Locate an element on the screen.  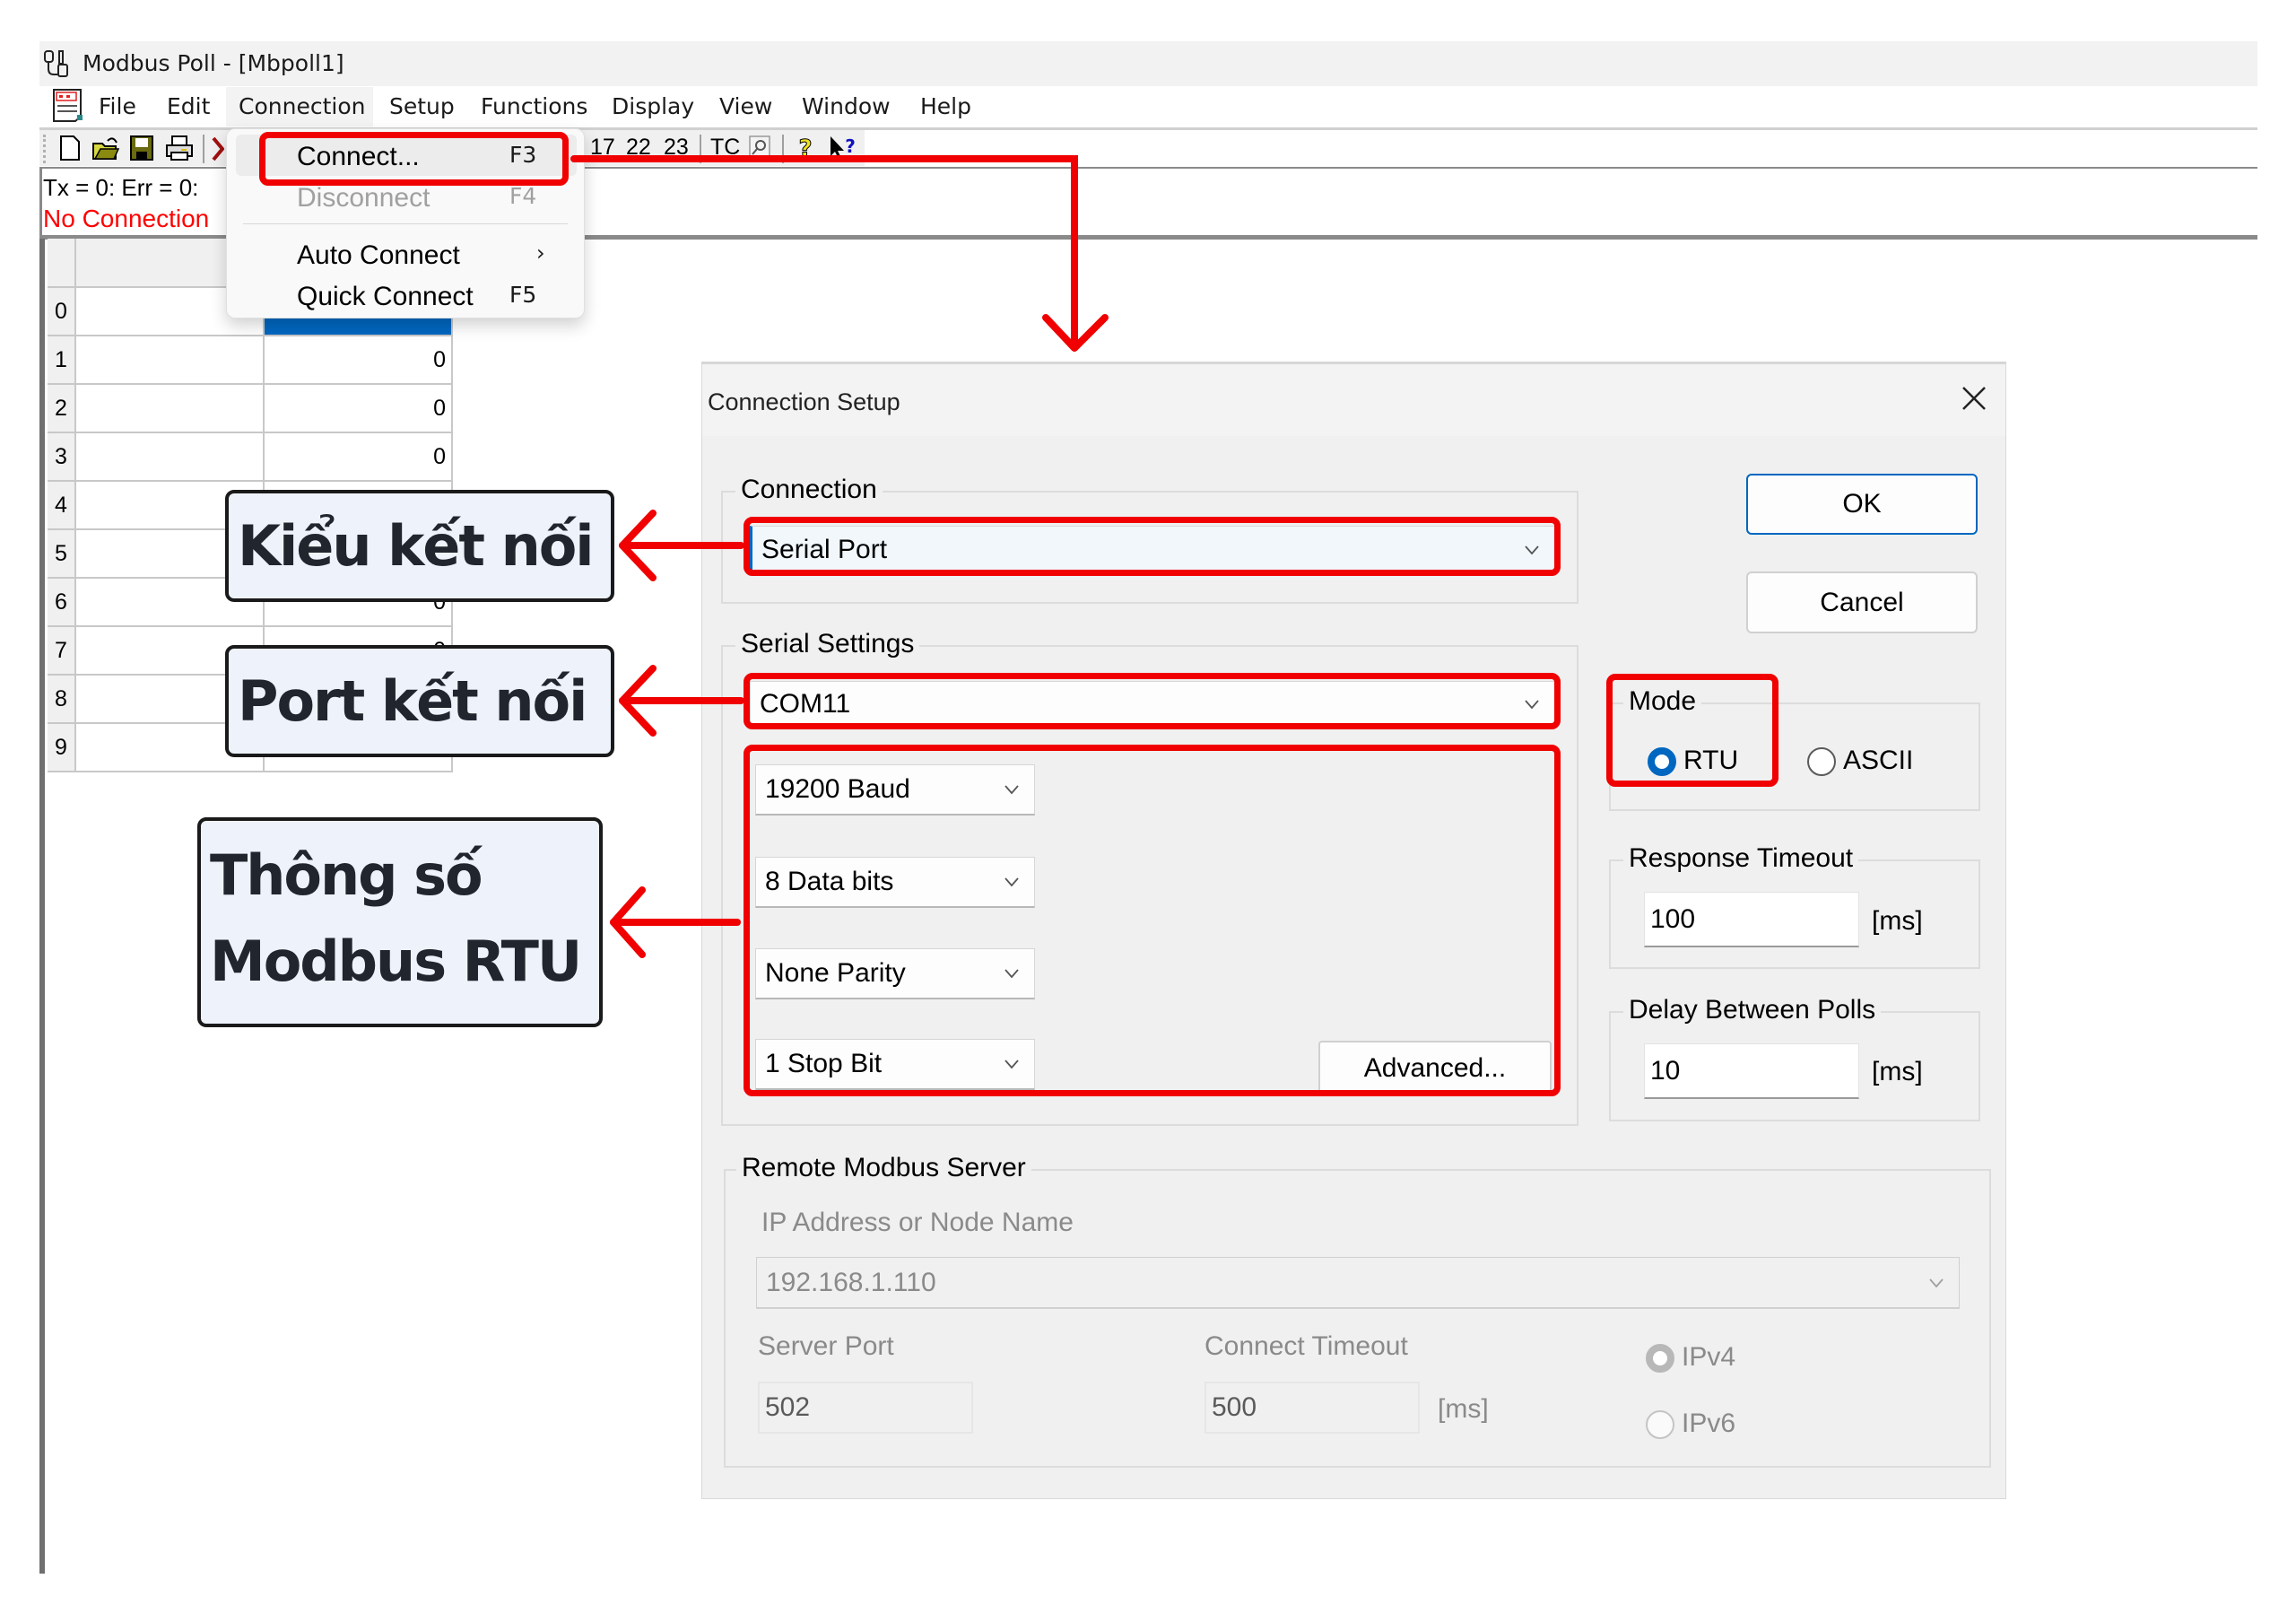
delay-between-polls-label: Delay Between Polls is located at coordinates (1752, 1010).